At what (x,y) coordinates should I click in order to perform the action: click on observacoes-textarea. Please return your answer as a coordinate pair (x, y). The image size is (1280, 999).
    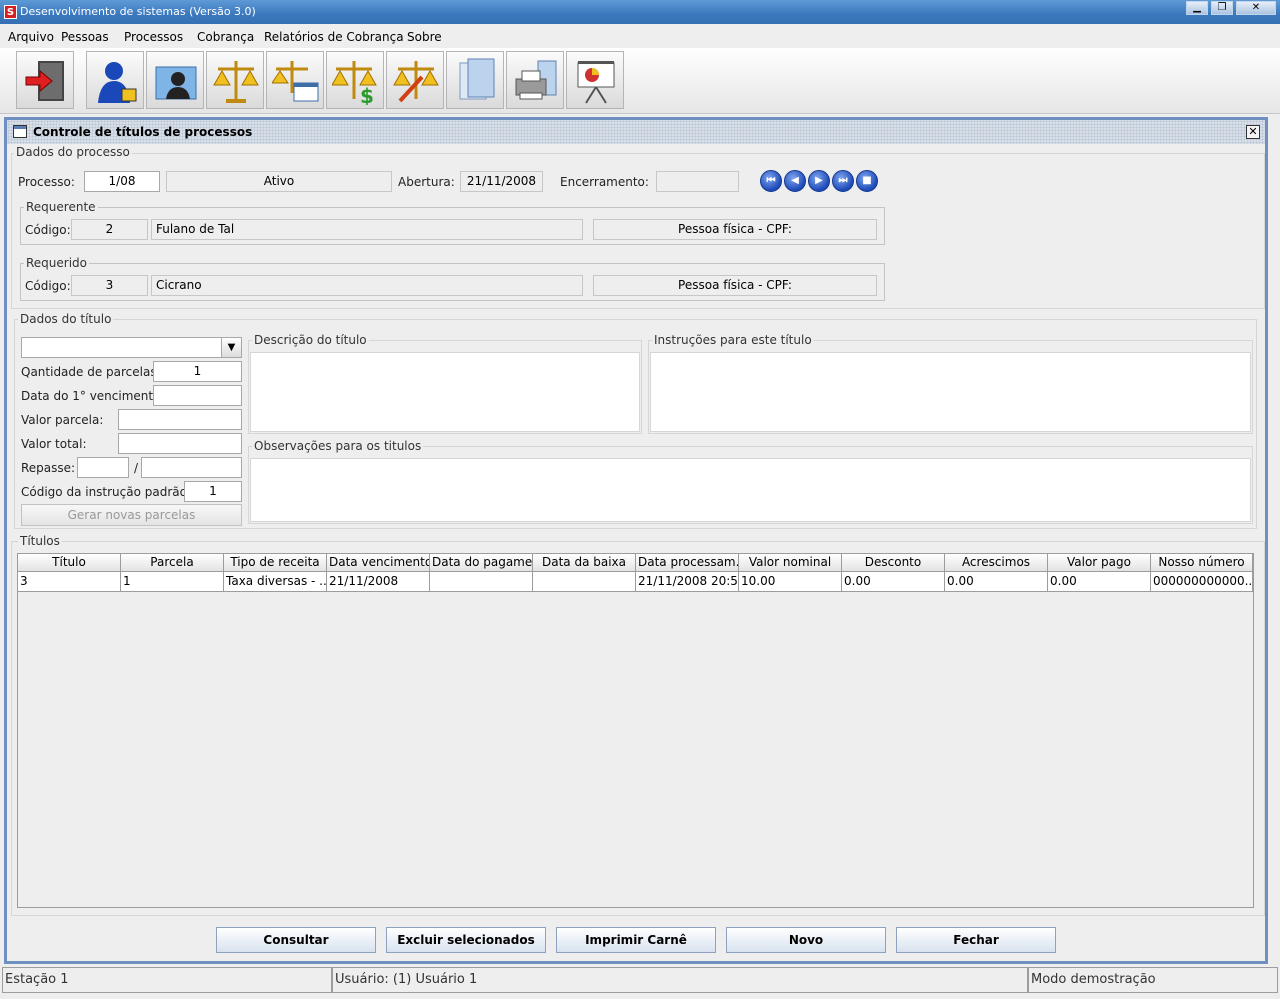
    Looking at the image, I should click on (750, 490).